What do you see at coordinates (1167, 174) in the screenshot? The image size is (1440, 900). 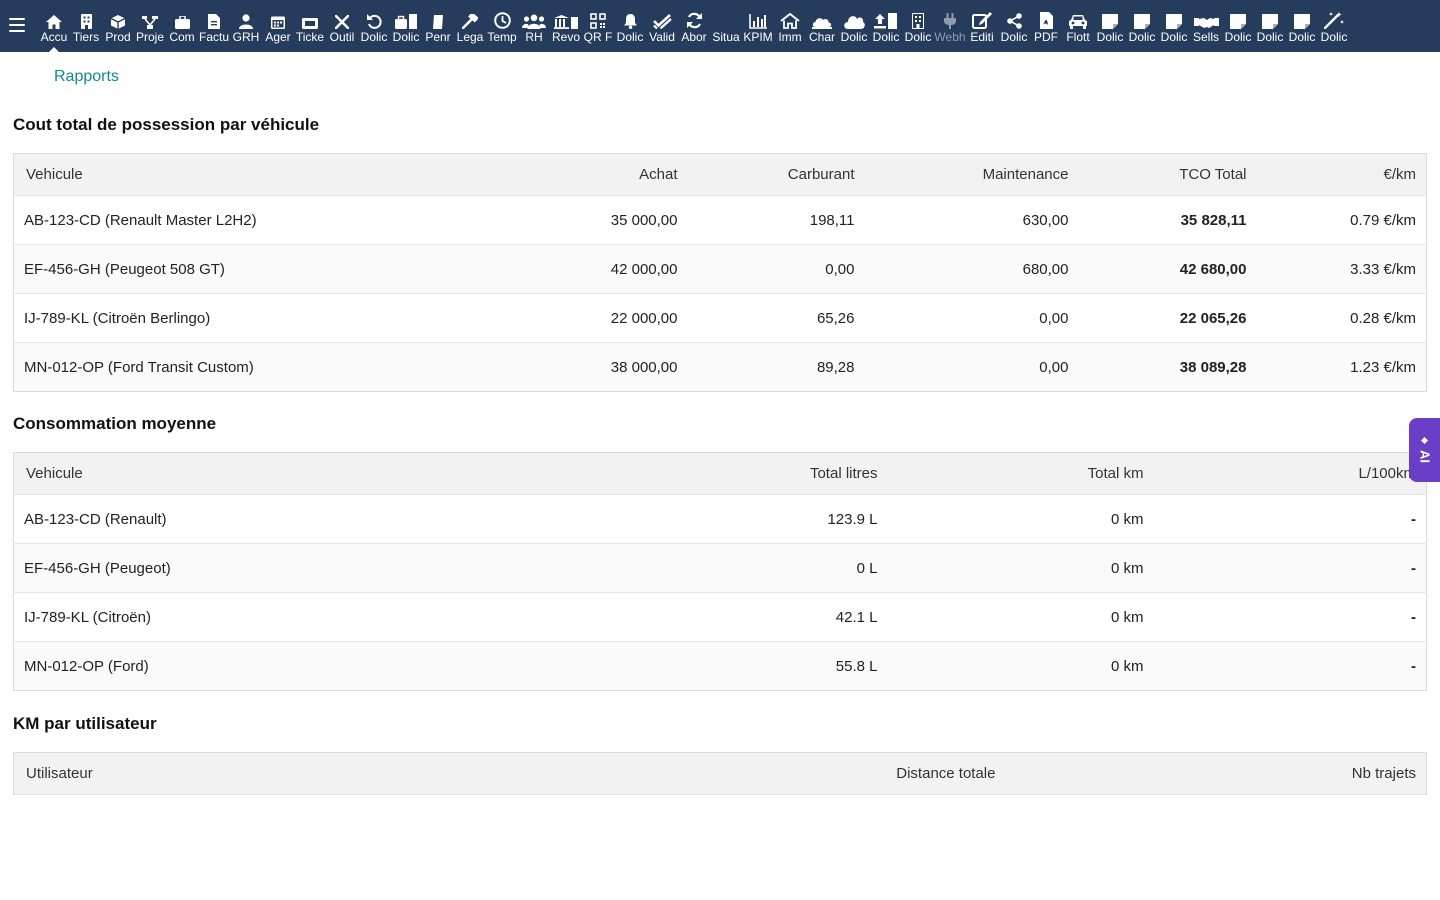 I see `tco-col-tco-total: TCO Total` at bounding box center [1167, 174].